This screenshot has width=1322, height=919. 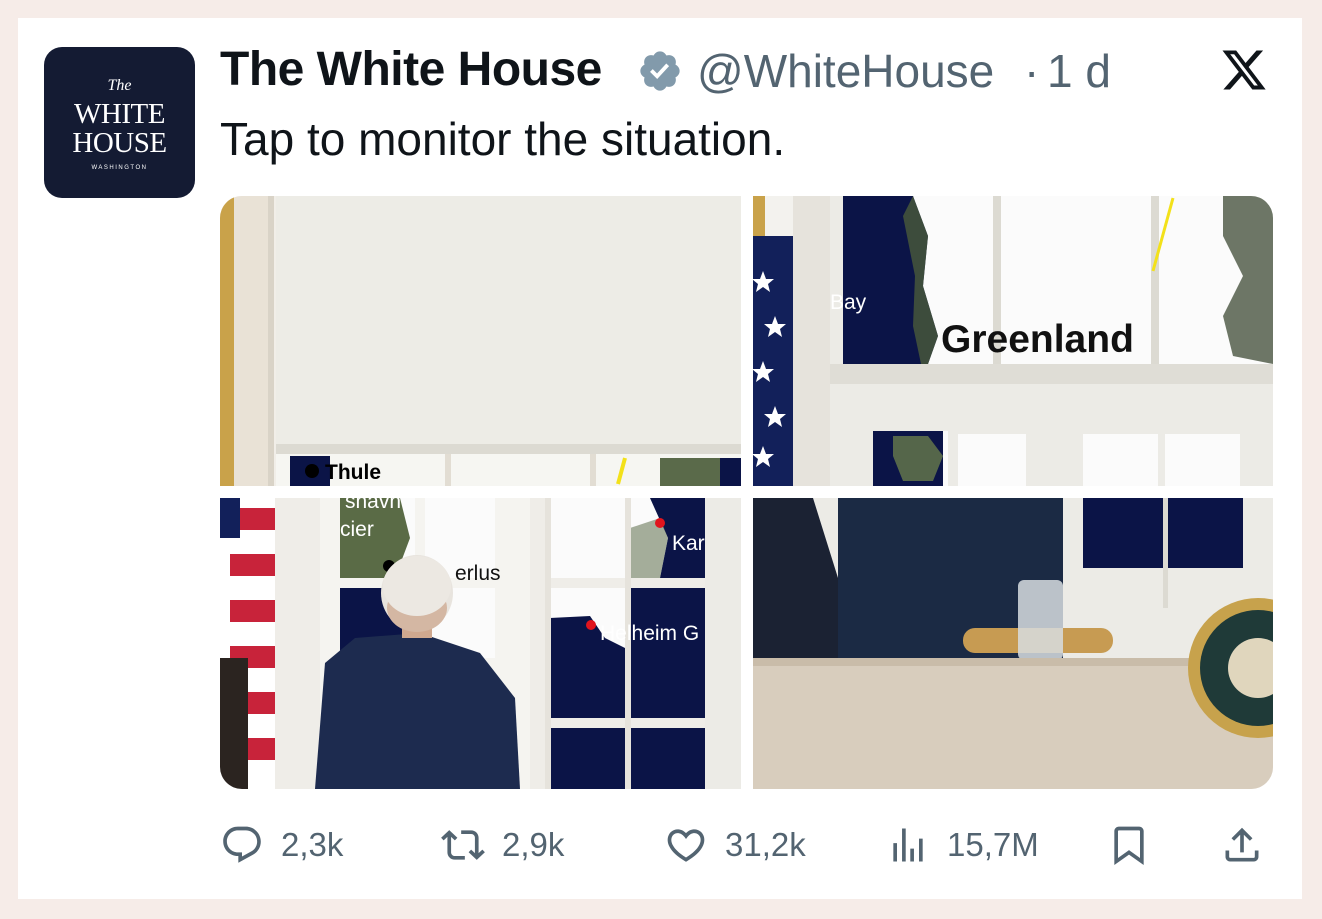 I want to click on repost-button: 2,9k, so click(x=502, y=845).